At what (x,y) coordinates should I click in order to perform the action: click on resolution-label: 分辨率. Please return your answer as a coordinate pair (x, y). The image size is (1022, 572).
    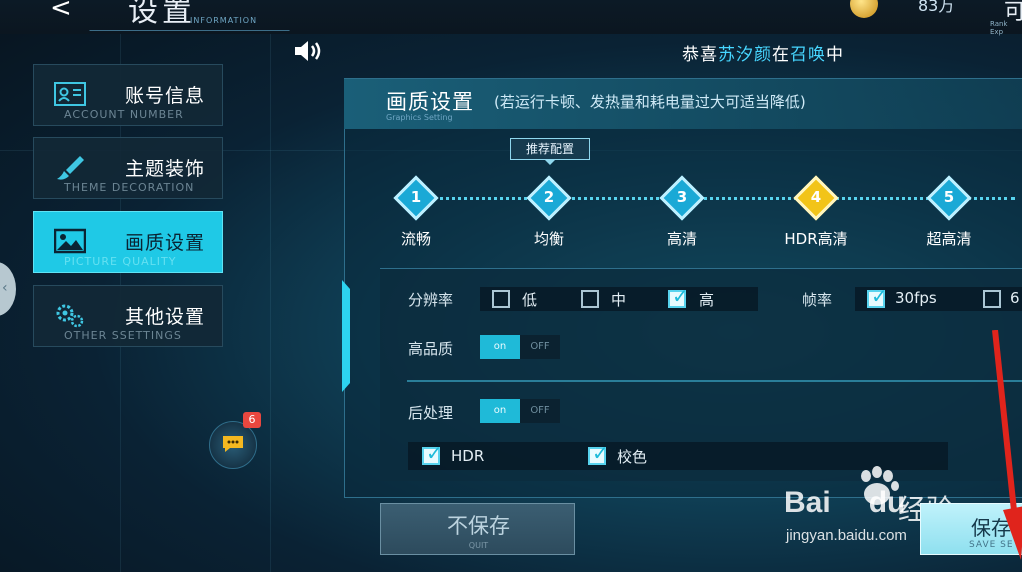
    Looking at the image, I should click on (431, 300).